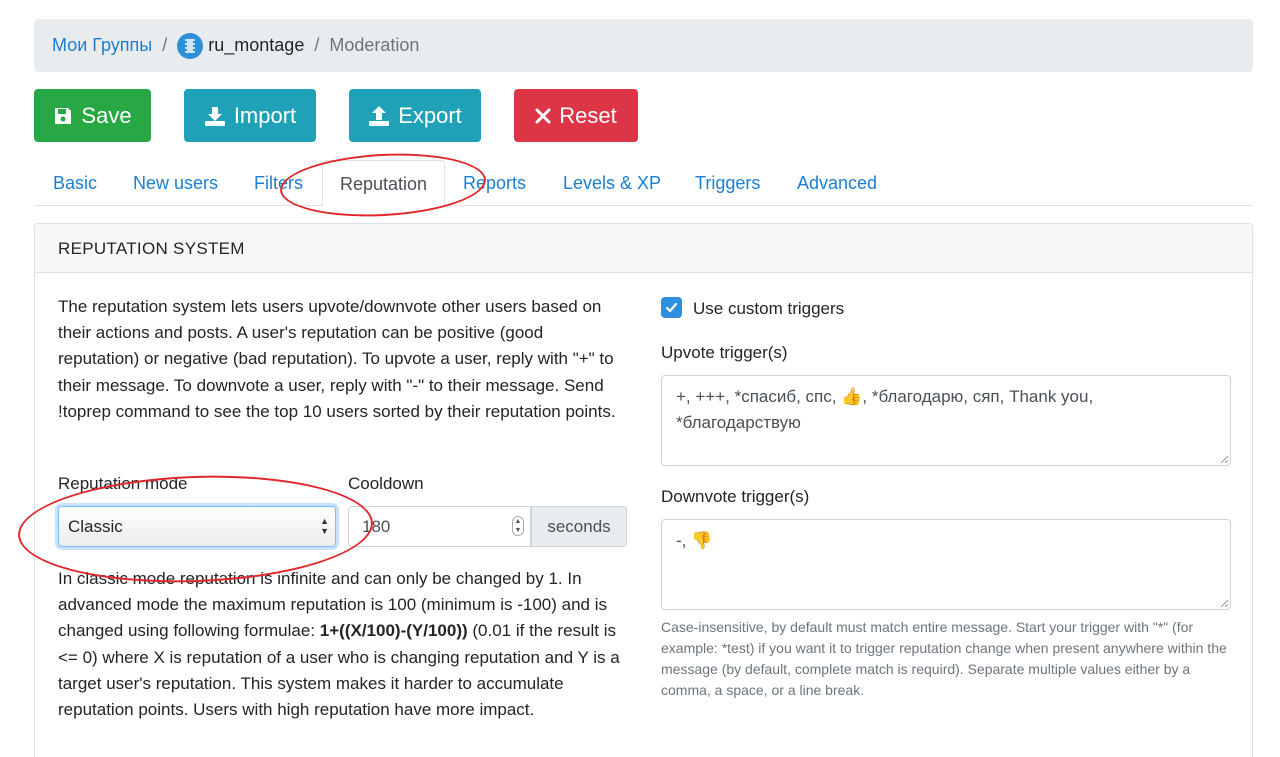  Describe the element at coordinates (123, 483) in the screenshot. I see `reputation-mode-label: Reputation mode` at that location.